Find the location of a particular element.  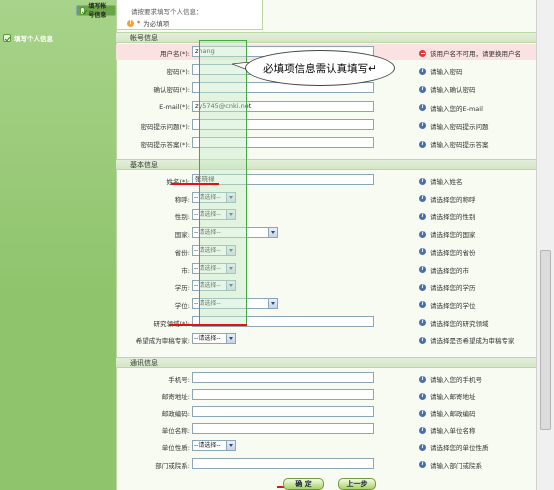

warning-icon: ! is located at coordinates (130, 23).